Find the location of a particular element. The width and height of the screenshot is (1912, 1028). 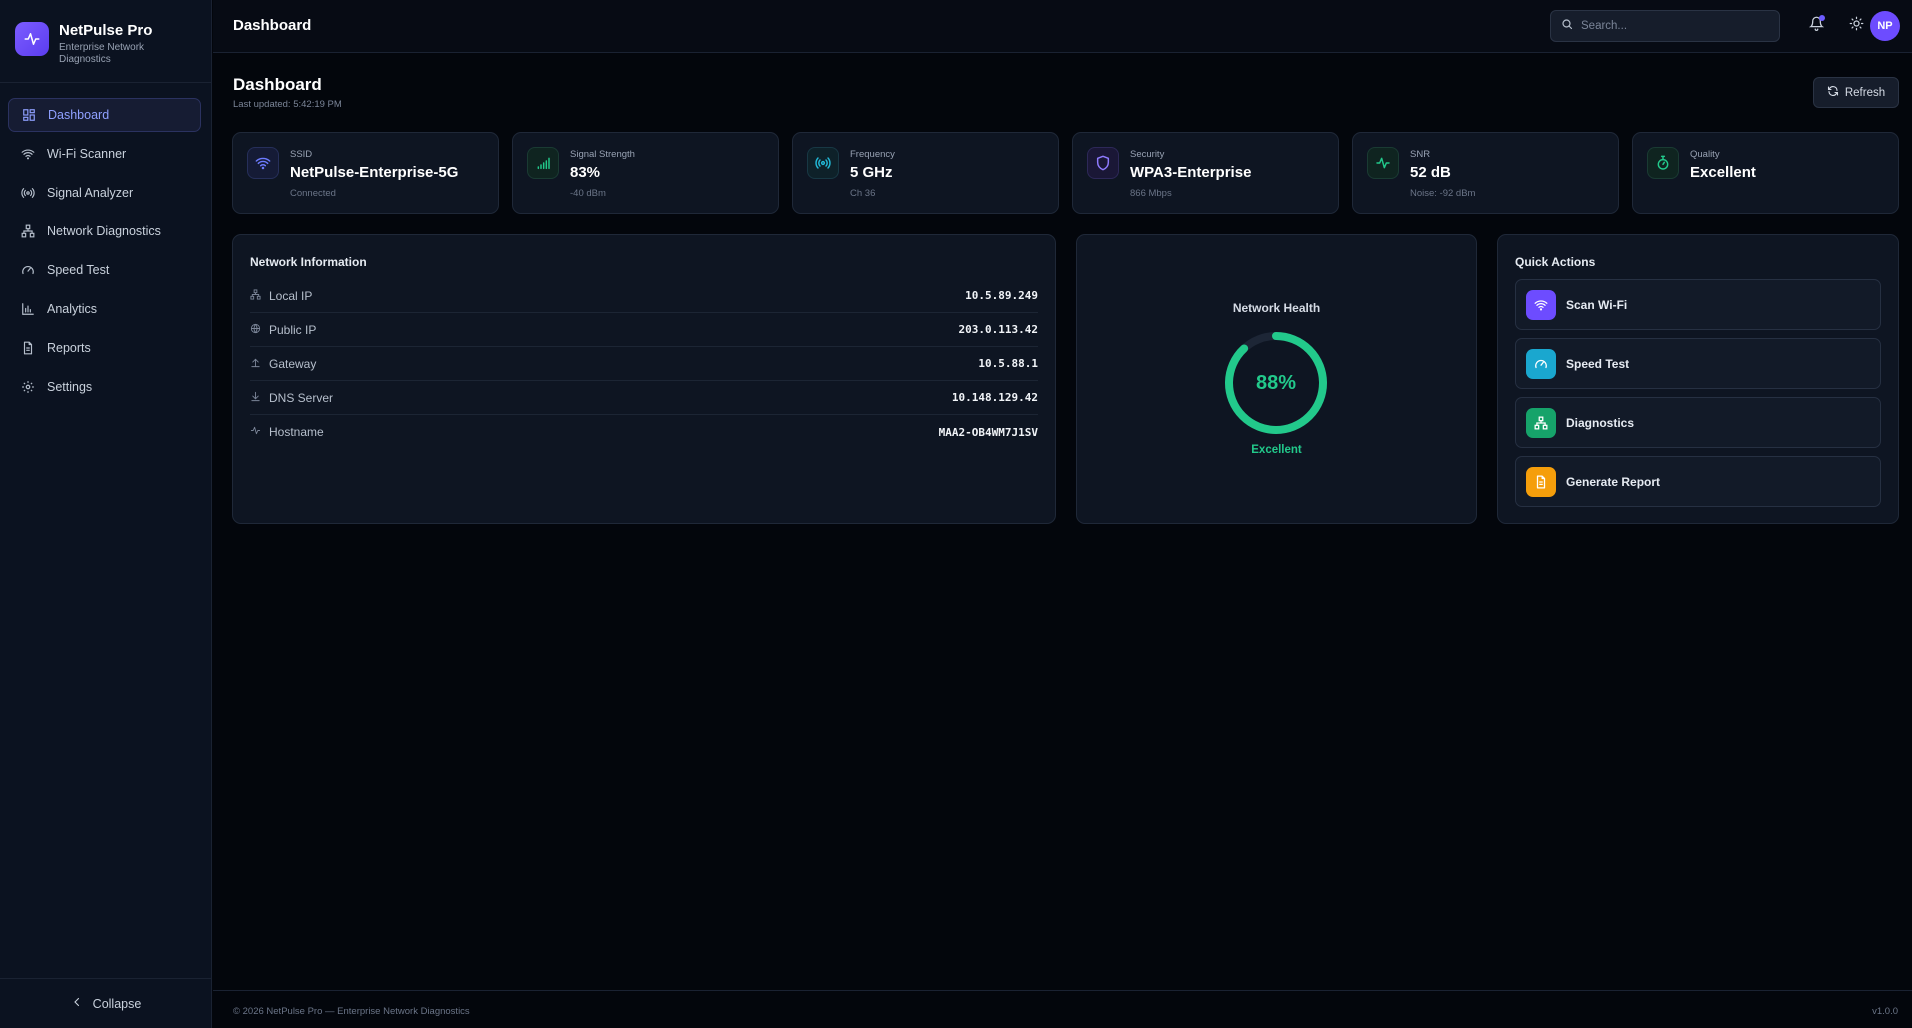

stat-card-signal-strength: Signal Strength 83% -40 dBm is located at coordinates (645, 173).